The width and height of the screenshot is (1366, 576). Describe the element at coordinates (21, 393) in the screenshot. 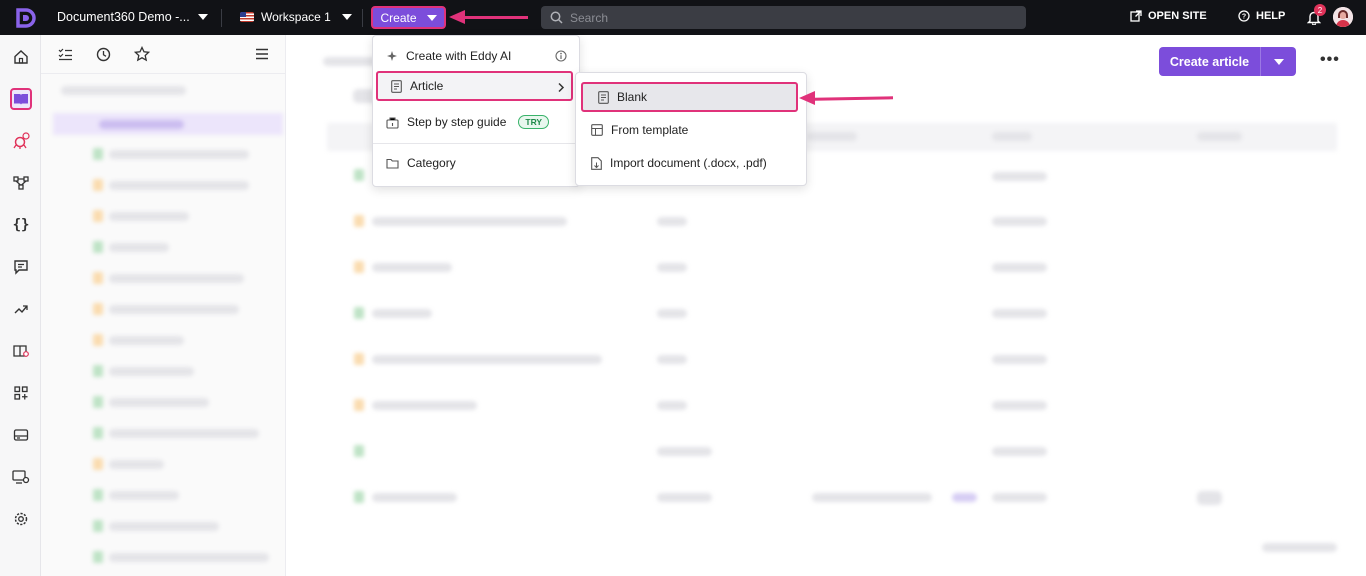

I see `integrations-grid-icon` at that location.